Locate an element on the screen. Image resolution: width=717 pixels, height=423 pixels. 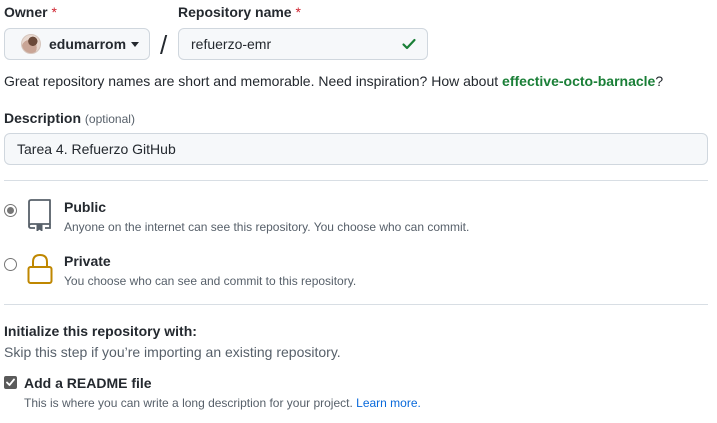
owner-select-button: edumarrom is located at coordinates (77, 44).